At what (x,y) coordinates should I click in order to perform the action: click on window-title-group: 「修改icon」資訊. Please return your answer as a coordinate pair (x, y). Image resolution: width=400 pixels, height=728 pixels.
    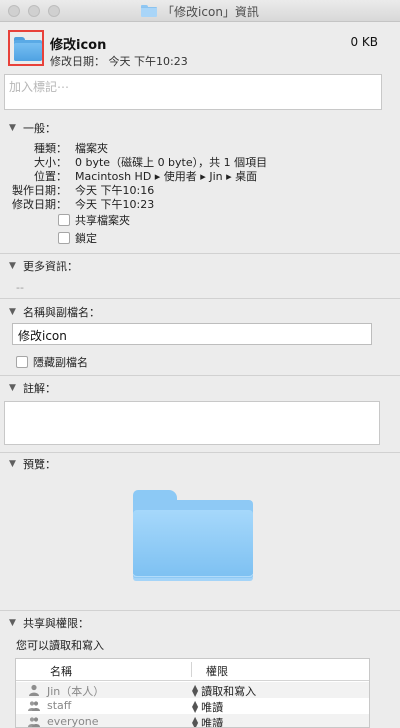
    Looking at the image, I should click on (200, 11).